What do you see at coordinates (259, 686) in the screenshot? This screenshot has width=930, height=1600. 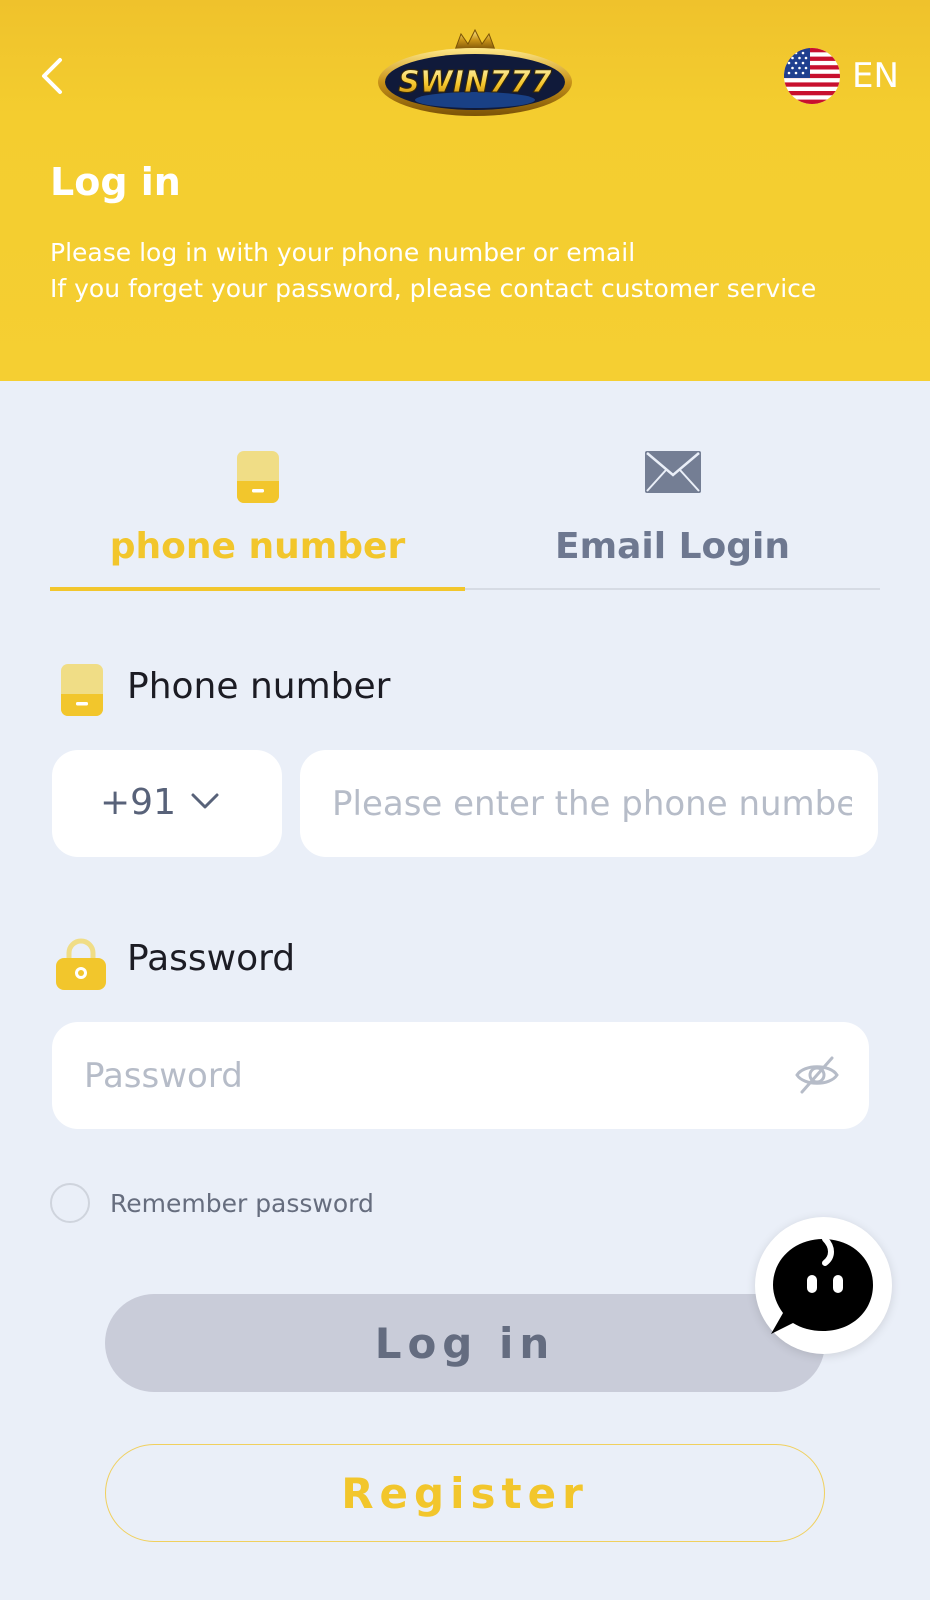 I see `phone-number-label: Phone number` at bounding box center [259, 686].